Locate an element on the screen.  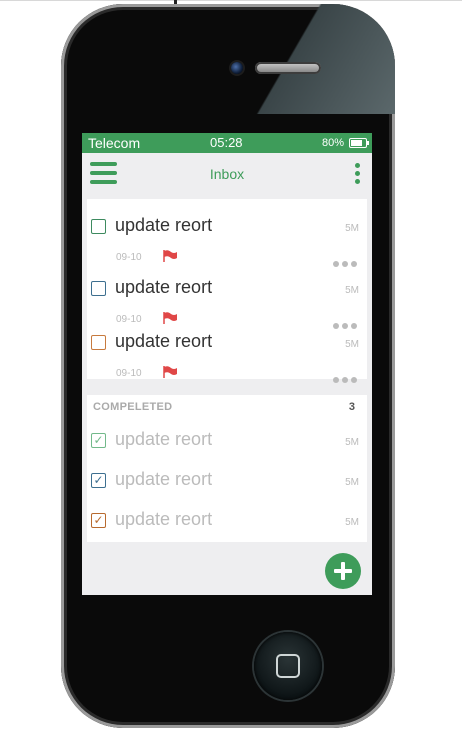
battery-icon is located at coordinates (359, 143).